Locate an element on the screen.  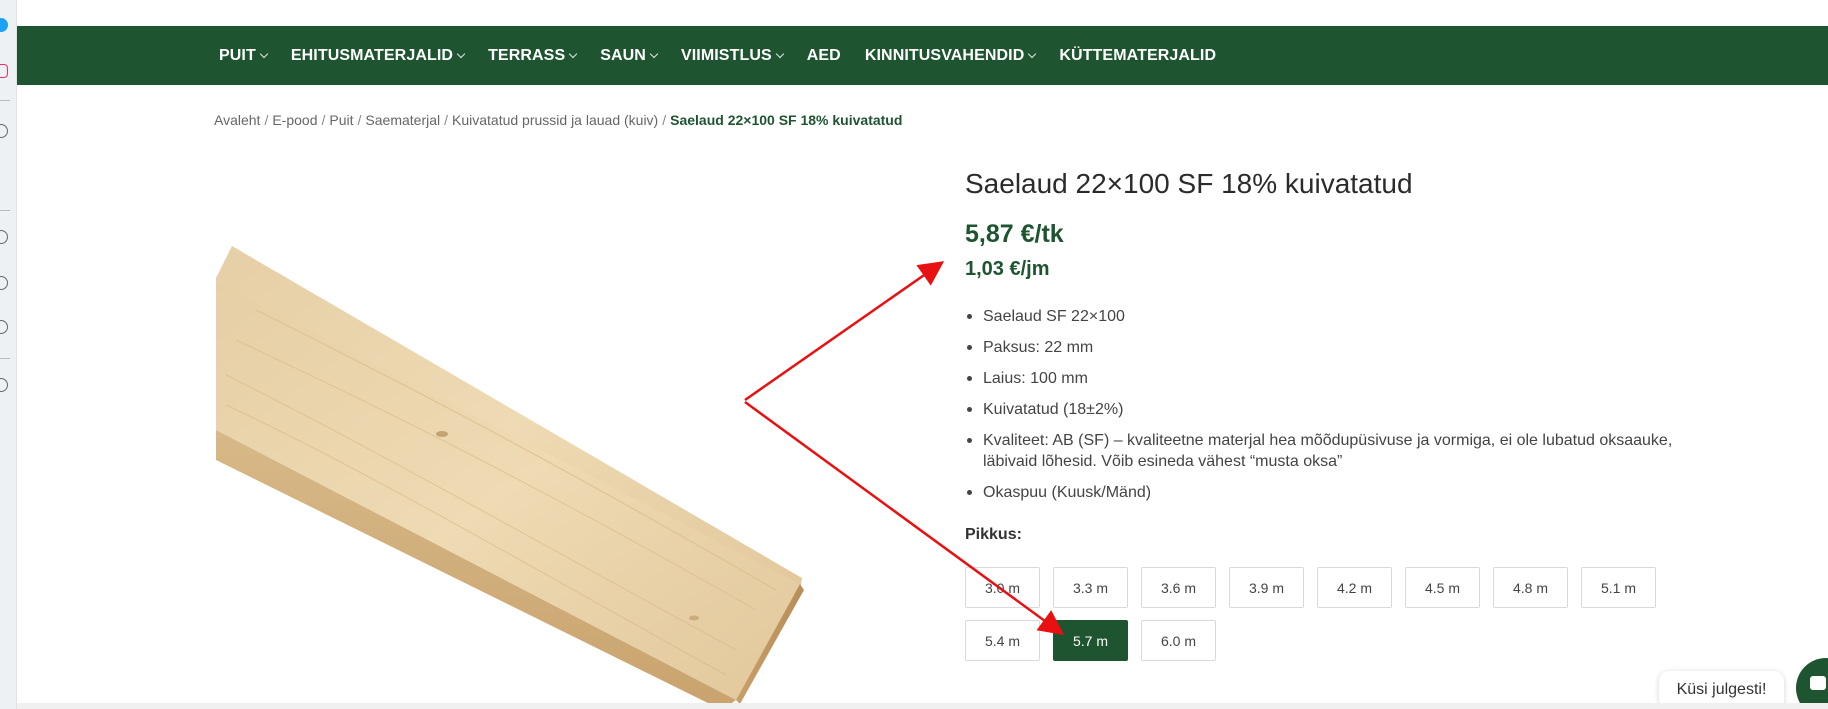
length-option-54: 5.4 m is located at coordinates (1002, 640).